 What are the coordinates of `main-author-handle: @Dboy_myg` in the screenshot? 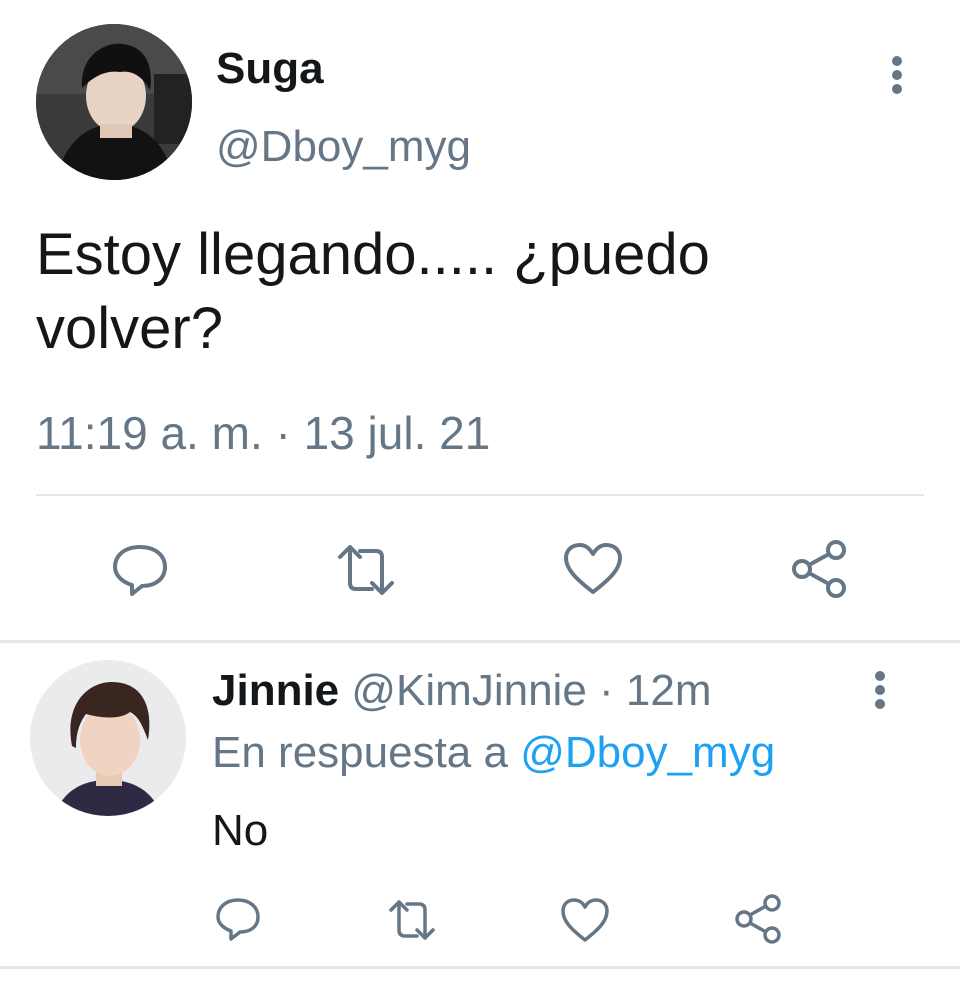 It's located at (343, 147).